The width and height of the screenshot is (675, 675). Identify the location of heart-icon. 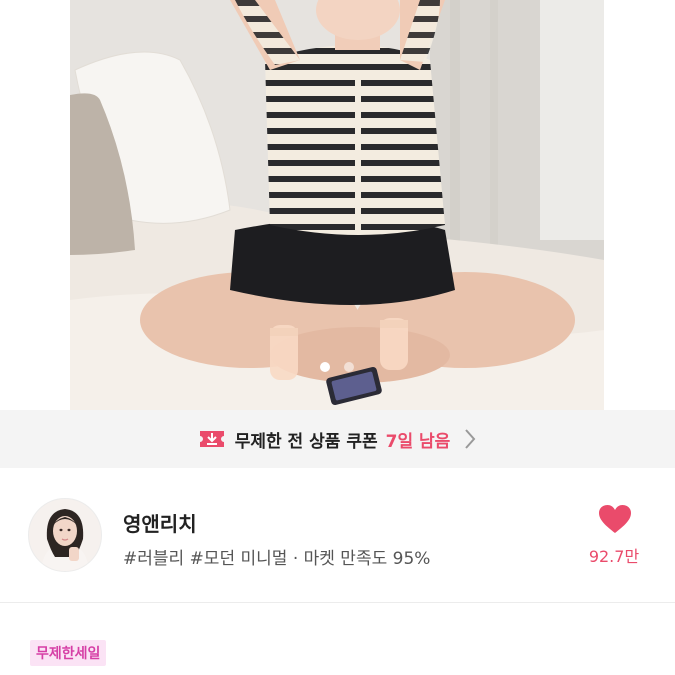
(615, 519).